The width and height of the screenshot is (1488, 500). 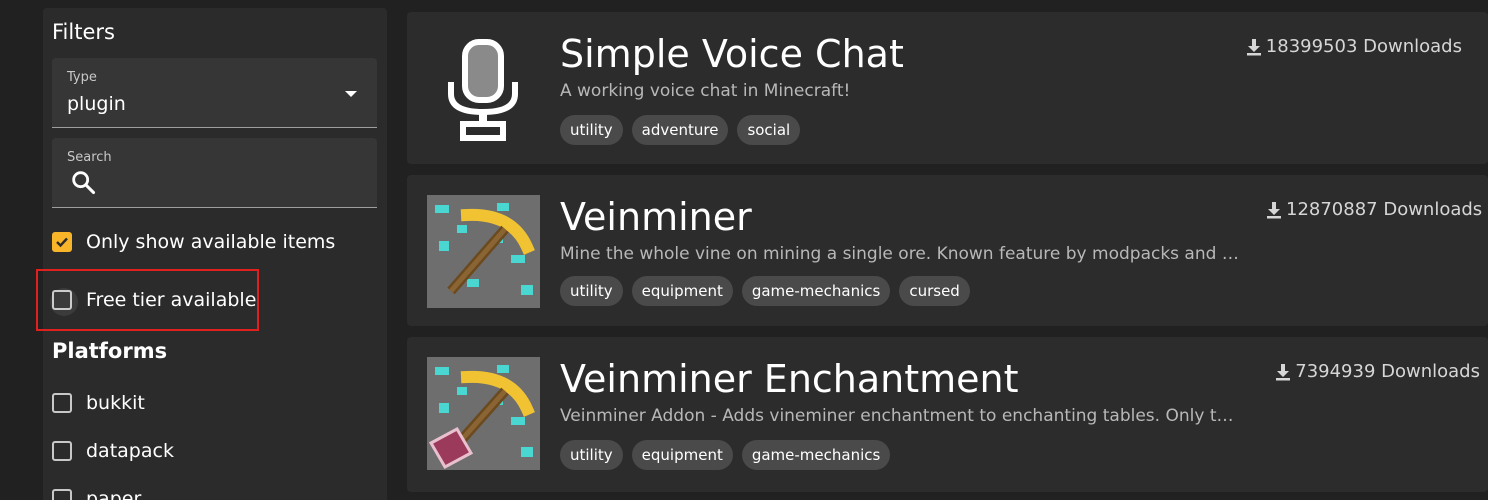 What do you see at coordinates (214, 173) in the screenshot?
I see `search-field: Search` at bounding box center [214, 173].